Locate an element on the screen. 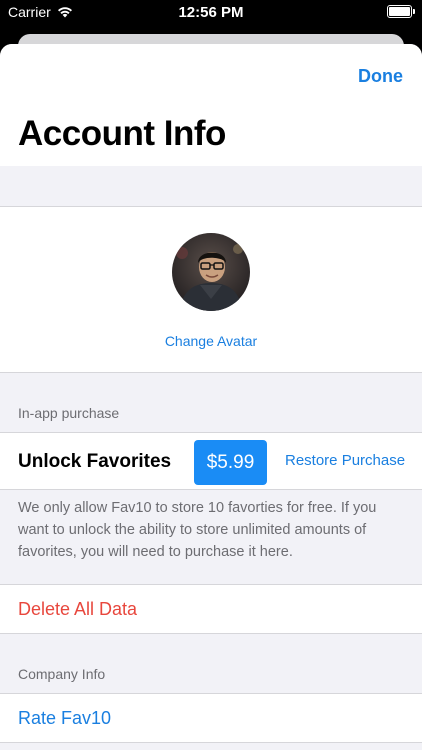  change-avatar-button: Change Avatar is located at coordinates (211, 341).